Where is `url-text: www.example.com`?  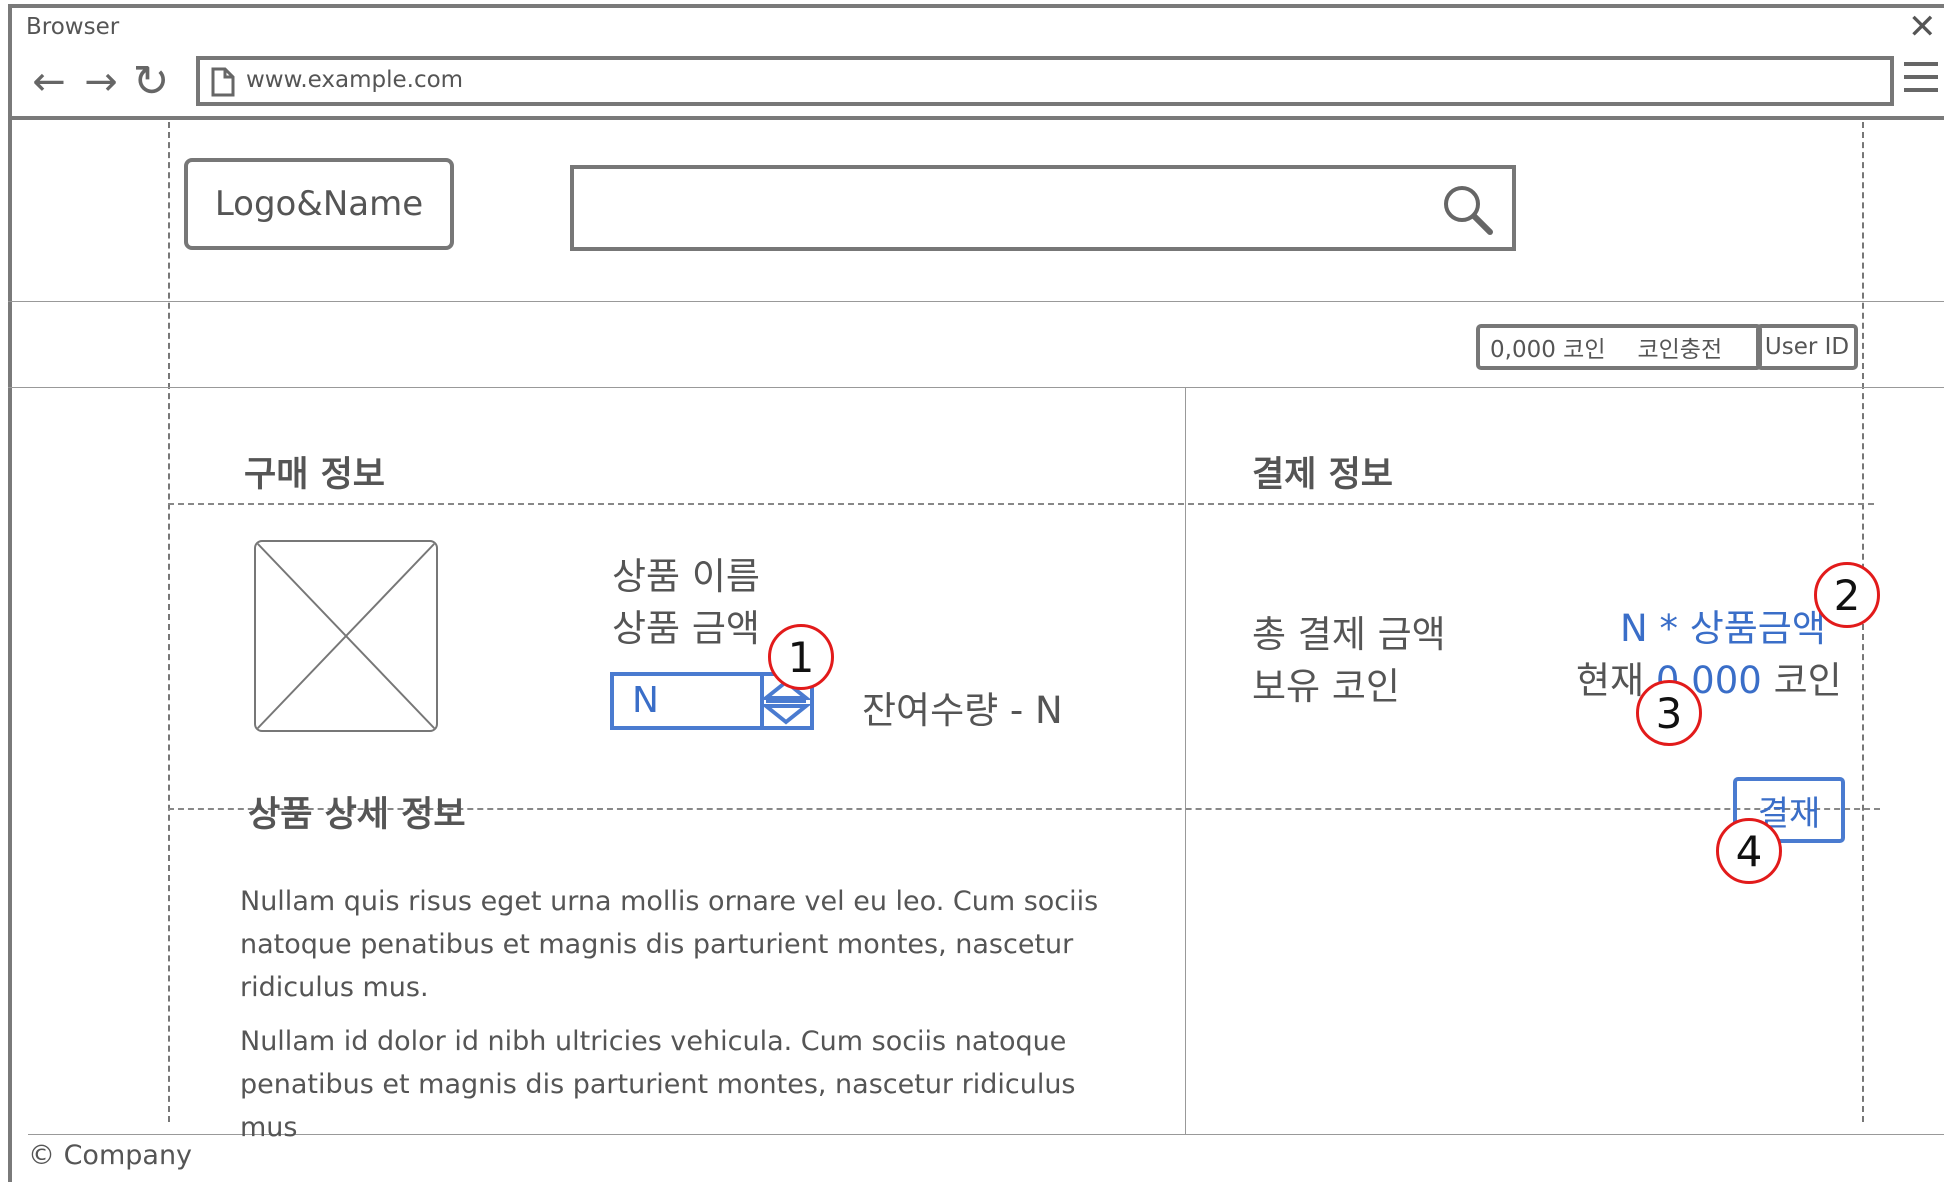
url-text: www.example.com is located at coordinates (355, 80).